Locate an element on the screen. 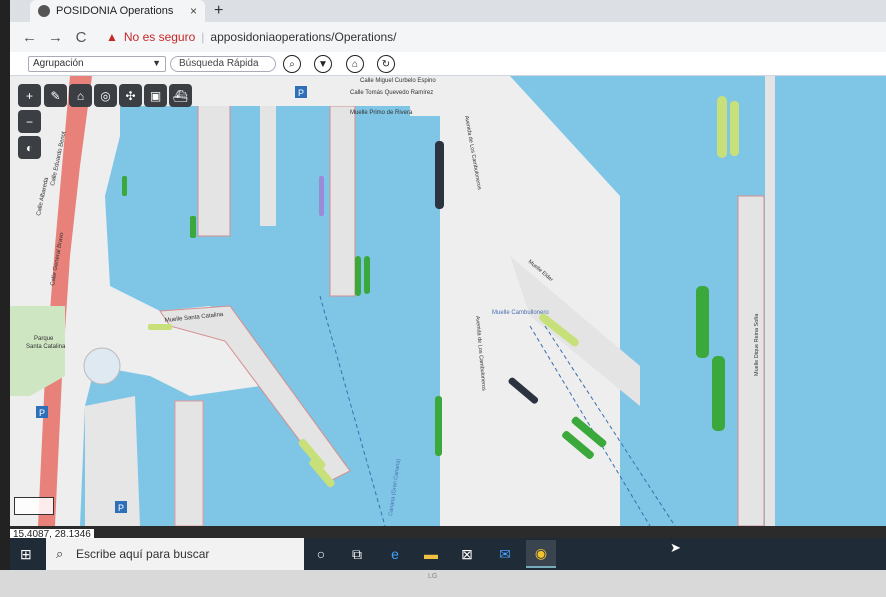  zoom-out-button: − is located at coordinates (29, 121).